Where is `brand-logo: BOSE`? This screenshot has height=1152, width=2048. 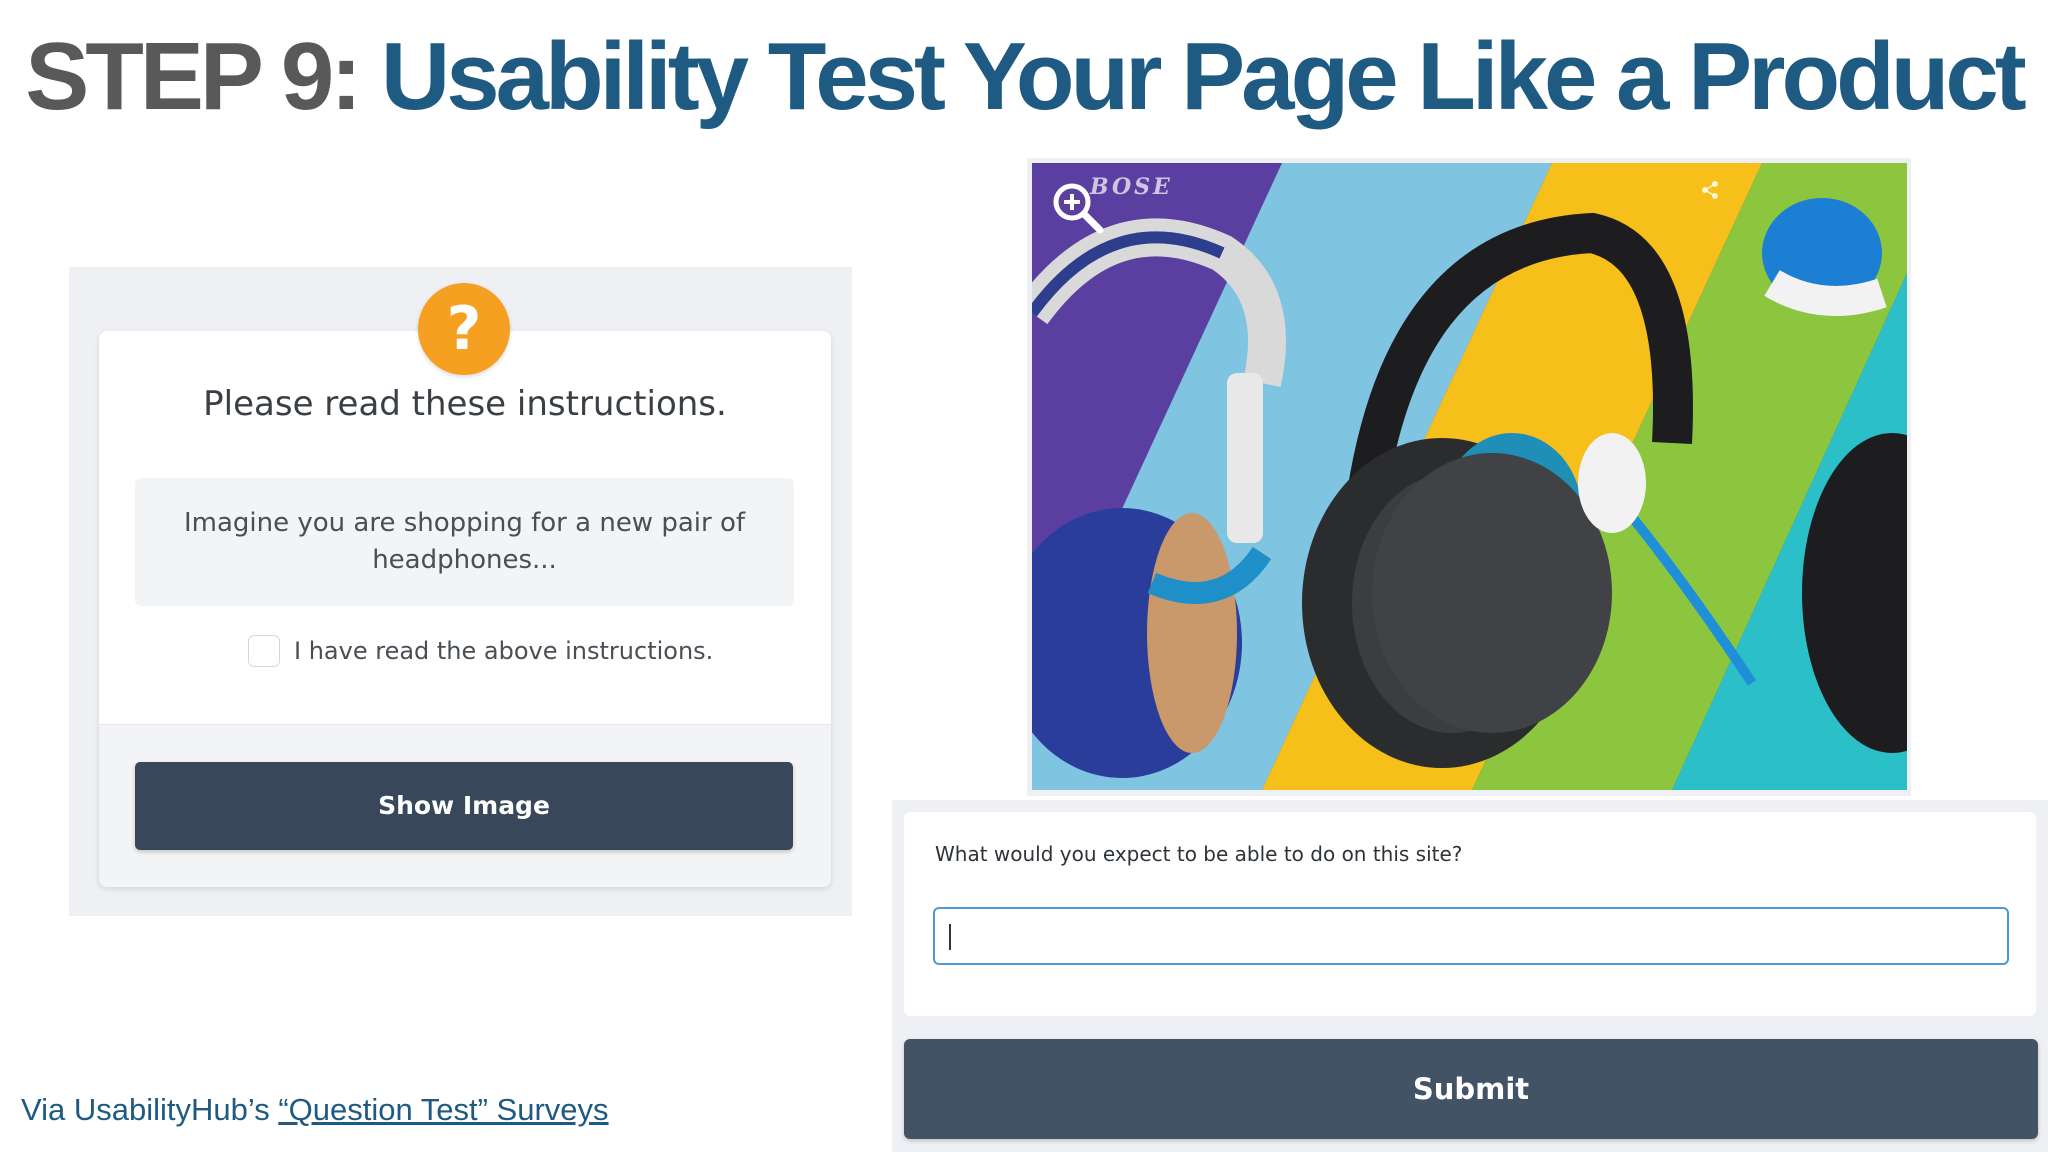
brand-logo: BOSE is located at coordinates (1131, 187).